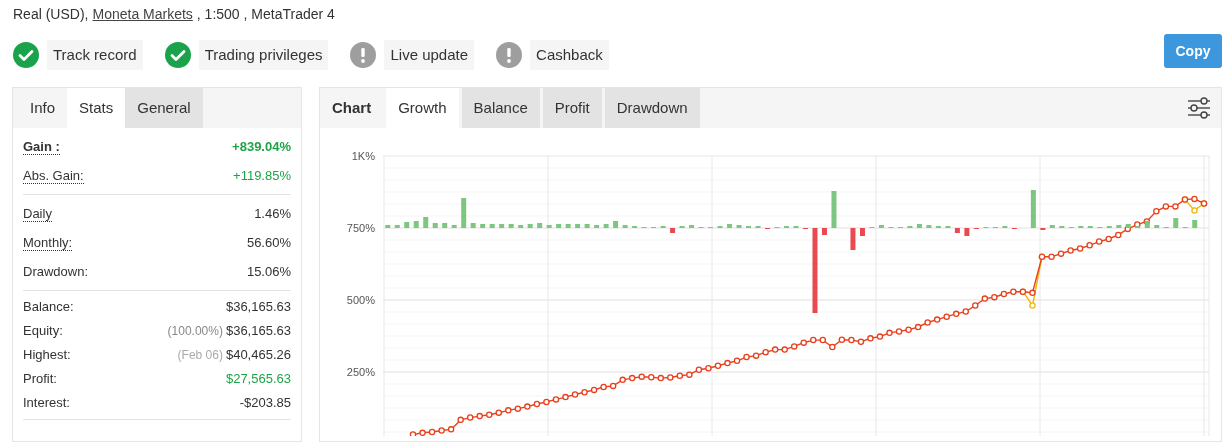 This screenshot has height=442, width=1227. What do you see at coordinates (41, 146) in the screenshot?
I see `stat-label: Gain :` at bounding box center [41, 146].